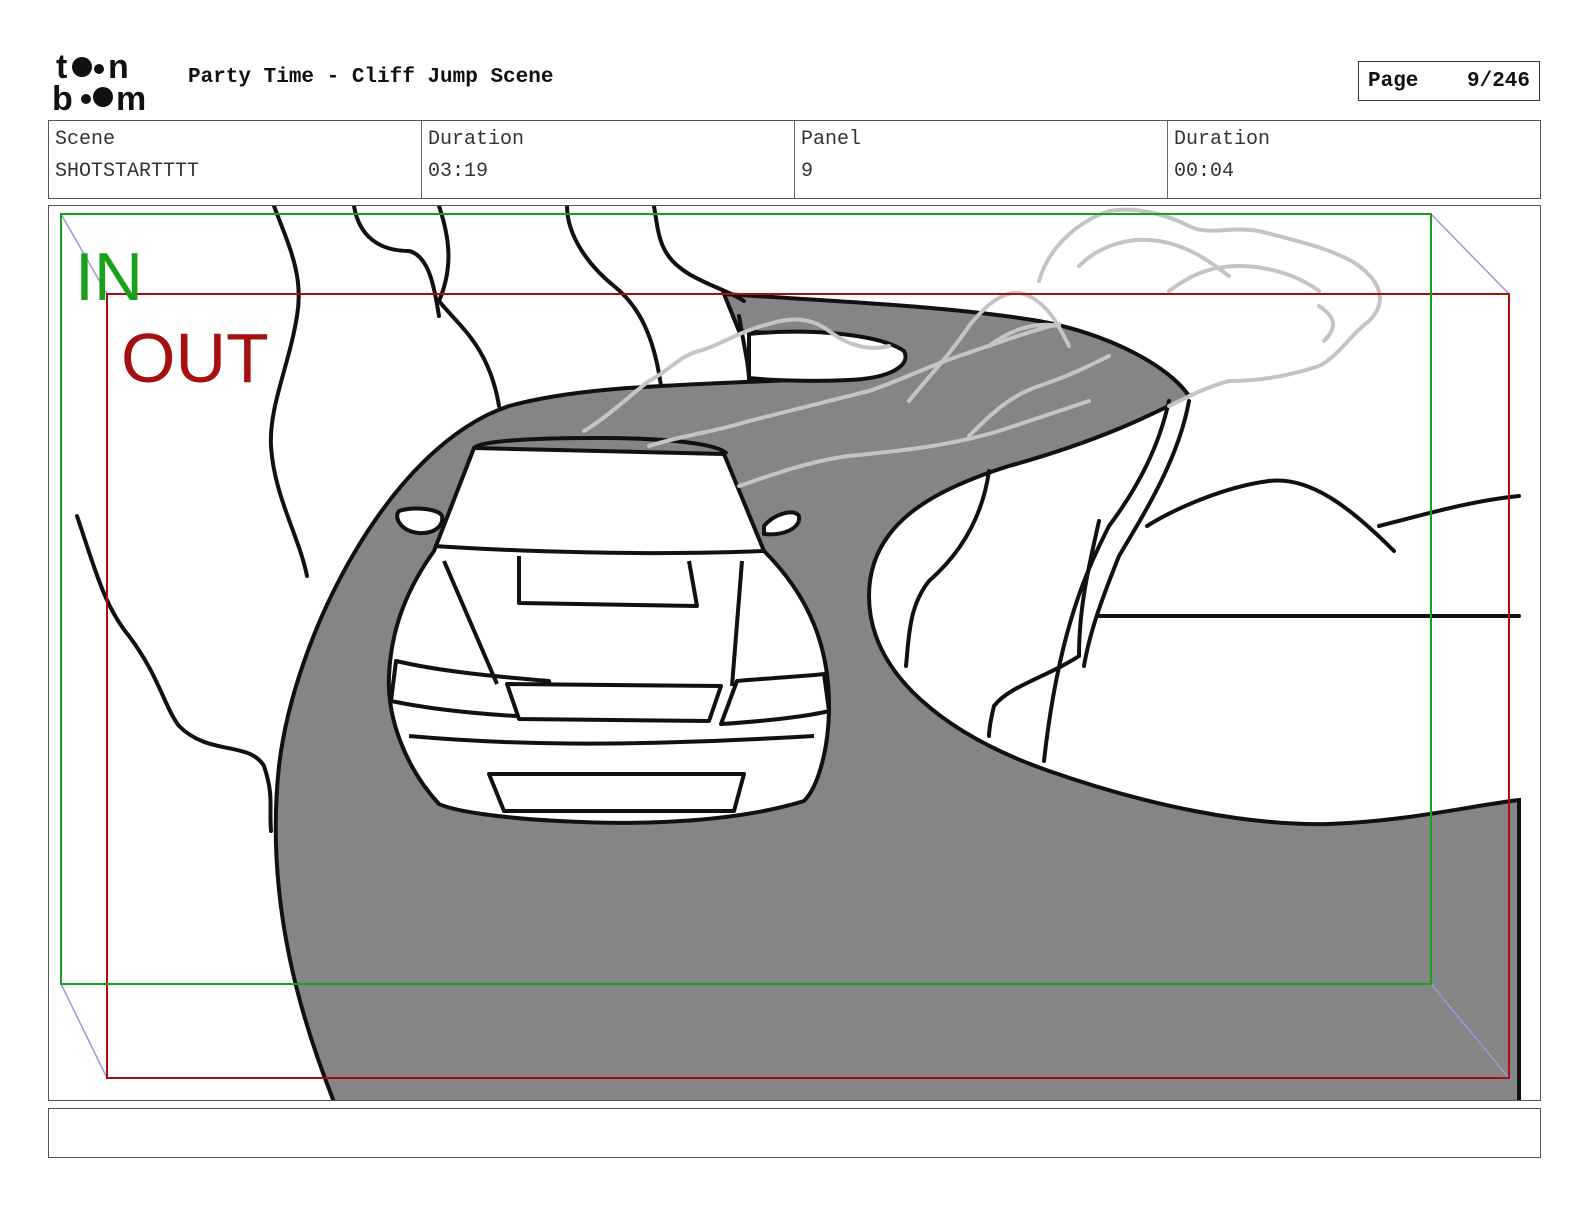 This screenshot has width=1584, height=1224. Describe the element at coordinates (981, 159) in the screenshot. I see `panel-cell: Panel 9` at that location.